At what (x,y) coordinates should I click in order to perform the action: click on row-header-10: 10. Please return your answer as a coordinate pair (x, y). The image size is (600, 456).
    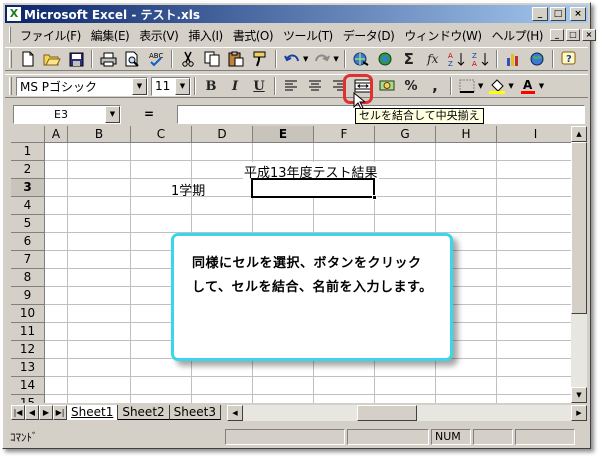
    Looking at the image, I should click on (28, 314).